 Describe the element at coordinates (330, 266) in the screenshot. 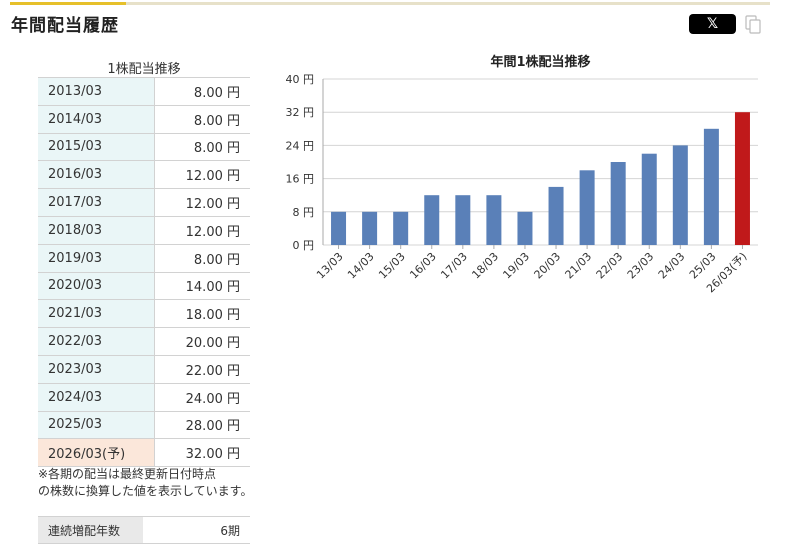

I see `x-tick-label: 13/03` at that location.